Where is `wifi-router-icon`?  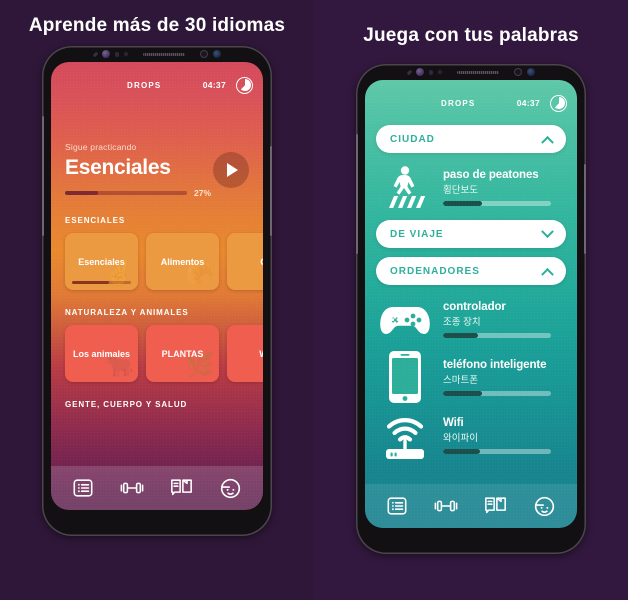 wifi-router-icon is located at coordinates (405, 435).